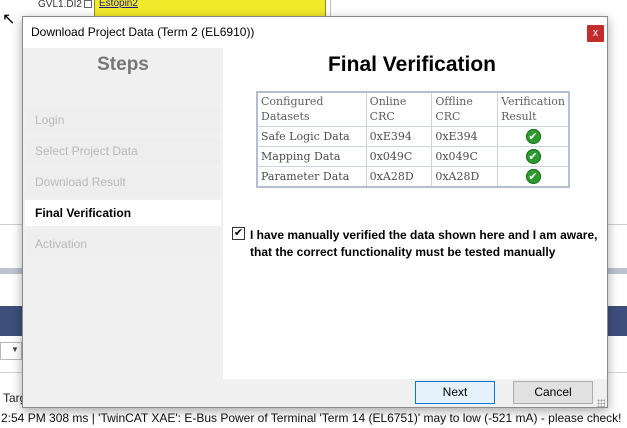 This screenshot has width=627, height=428. I want to click on table-row: Mapping Data 0x049C 0x049C ✔, so click(413, 156).